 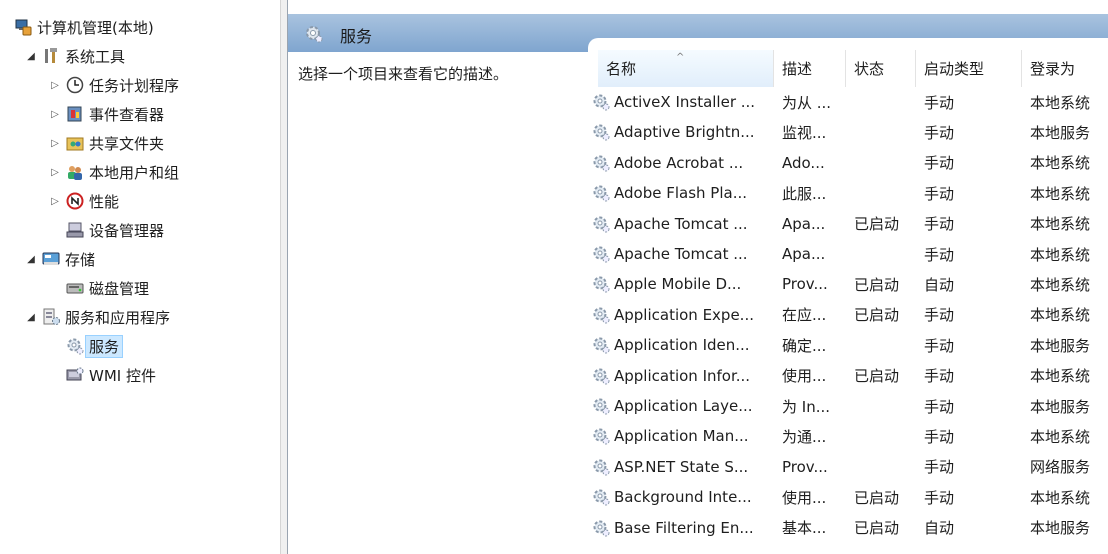 What do you see at coordinates (83, 201) in the screenshot?
I see `tree-item: ▷ 性能` at bounding box center [83, 201].